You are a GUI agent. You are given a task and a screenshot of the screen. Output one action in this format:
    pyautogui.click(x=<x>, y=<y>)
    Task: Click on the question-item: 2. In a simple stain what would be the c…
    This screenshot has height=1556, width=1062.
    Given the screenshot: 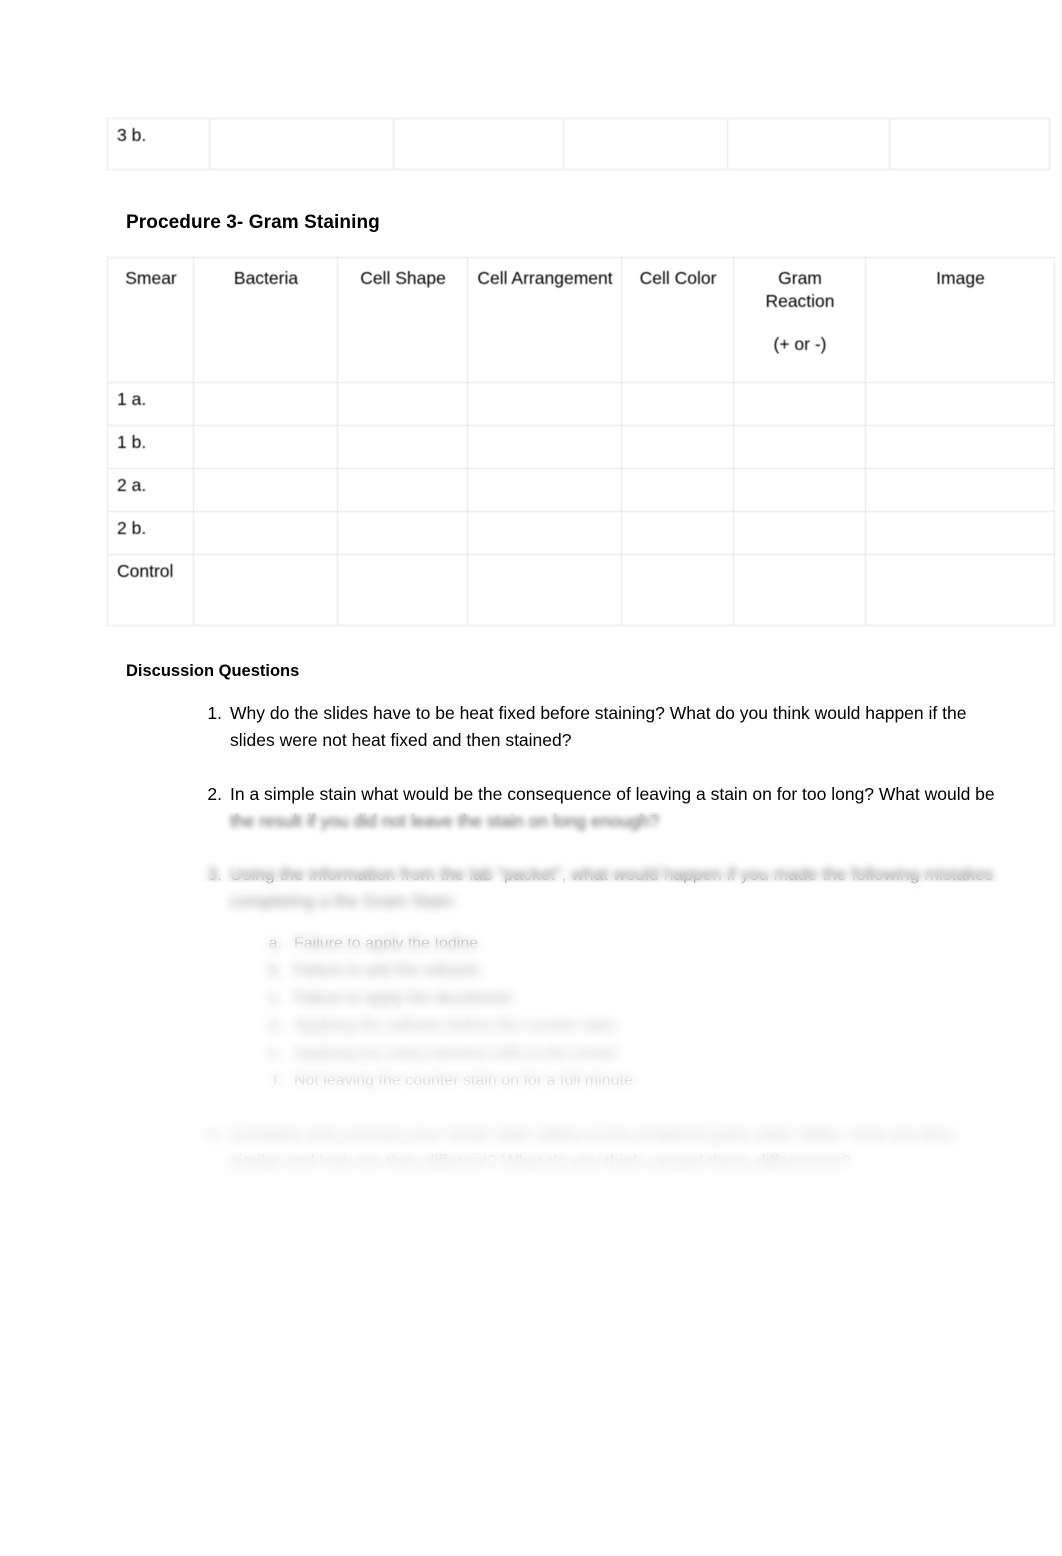 What is the action you would take?
    pyautogui.click(x=581, y=808)
    